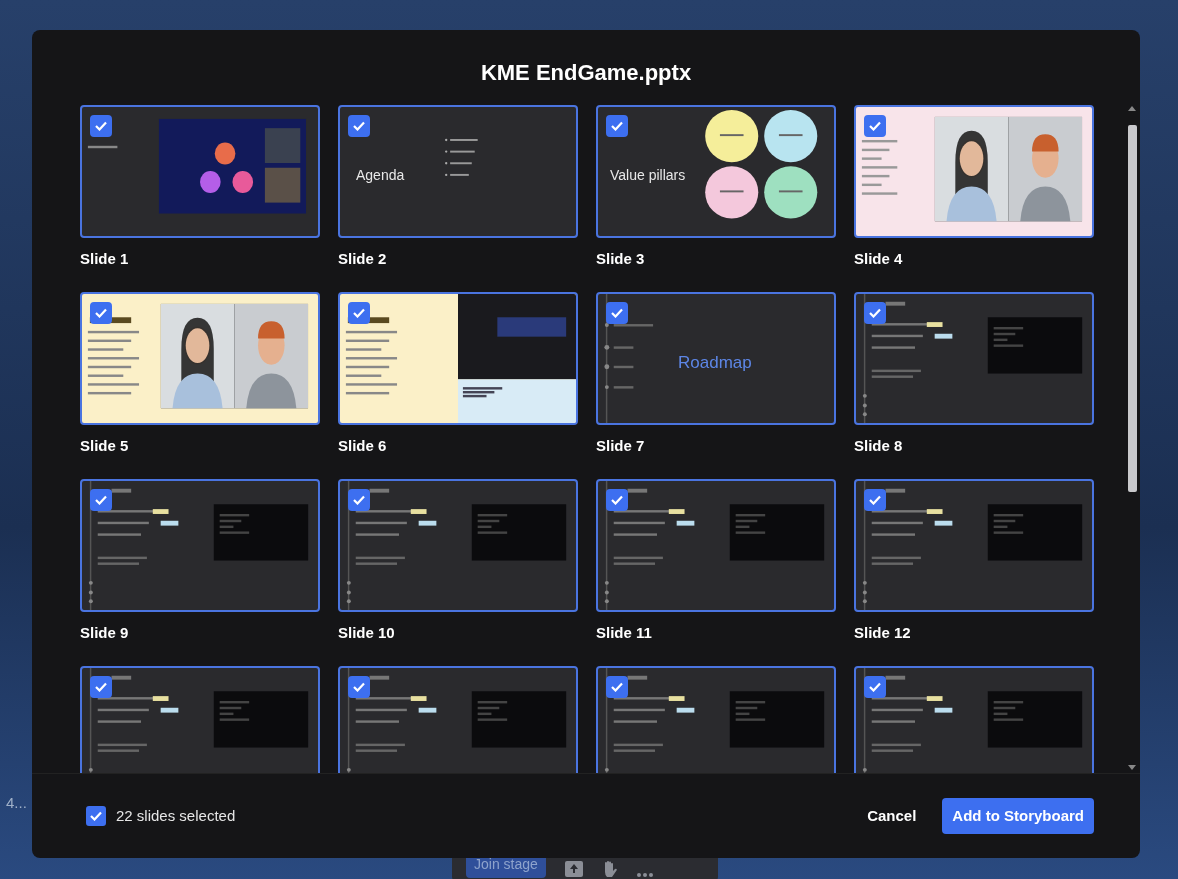 Image resolution: width=1178 pixels, height=879 pixels. Describe the element at coordinates (715, 363) in the screenshot. I see `slide-heading: Roadmap` at that location.